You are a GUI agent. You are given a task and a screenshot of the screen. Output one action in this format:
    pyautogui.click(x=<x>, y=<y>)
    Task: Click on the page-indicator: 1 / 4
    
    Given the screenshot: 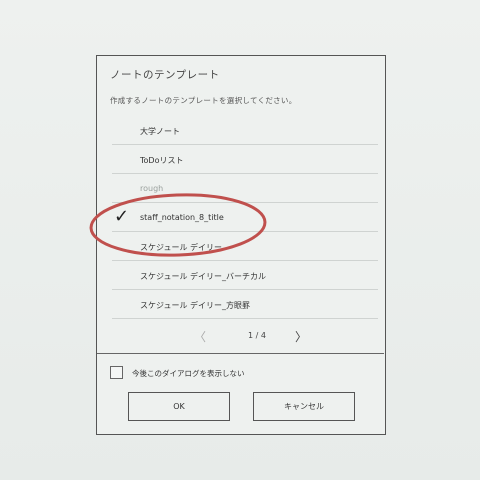 What is the action you would take?
    pyautogui.click(x=257, y=335)
    